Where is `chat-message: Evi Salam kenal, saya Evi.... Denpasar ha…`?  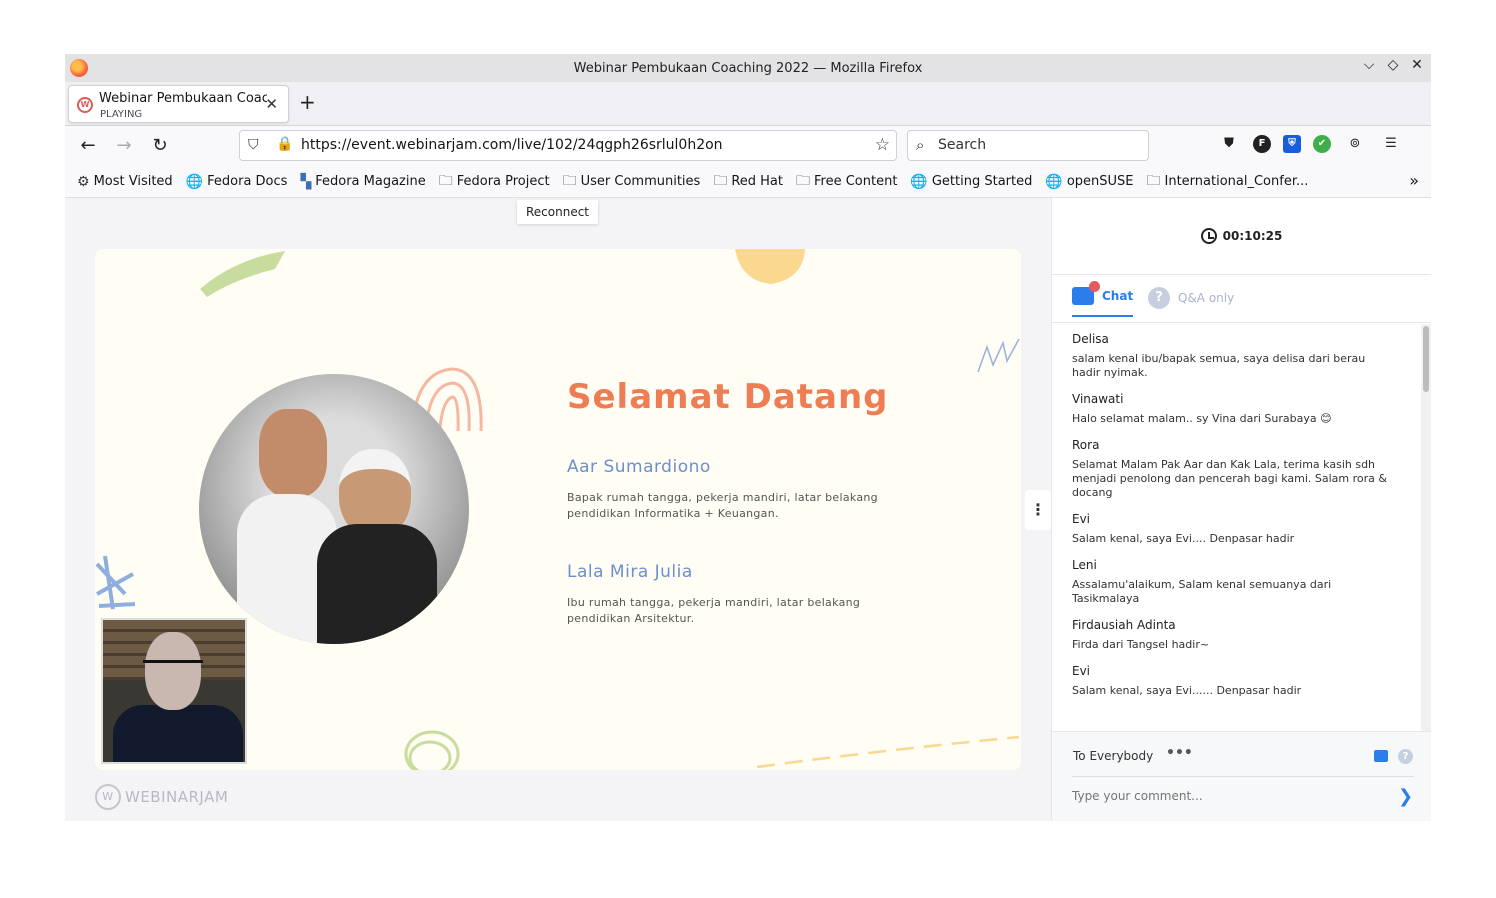 chat-message: Evi Salam kenal, saya Evi.... Denpasar ha… is located at coordinates (1232, 529).